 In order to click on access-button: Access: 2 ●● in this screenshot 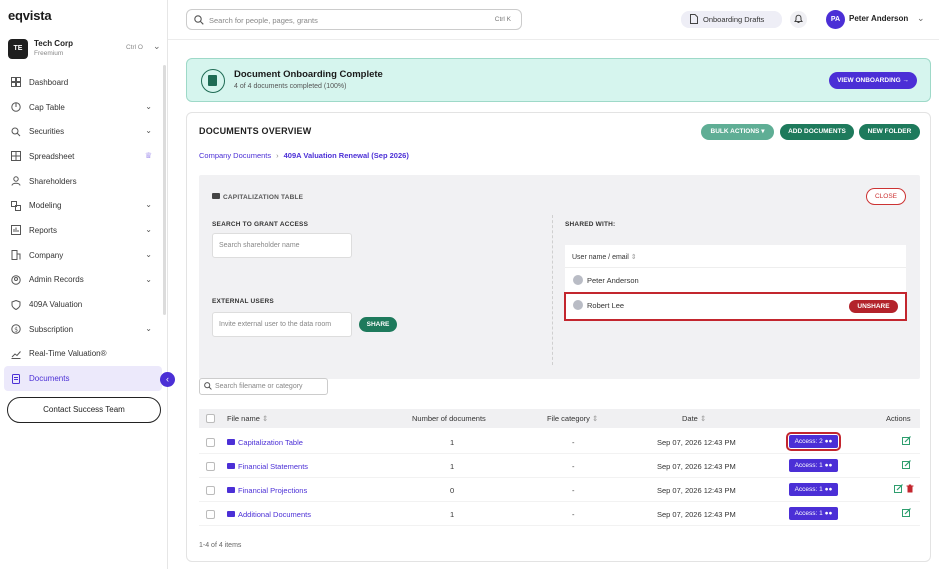, I will do `click(813, 441)`.